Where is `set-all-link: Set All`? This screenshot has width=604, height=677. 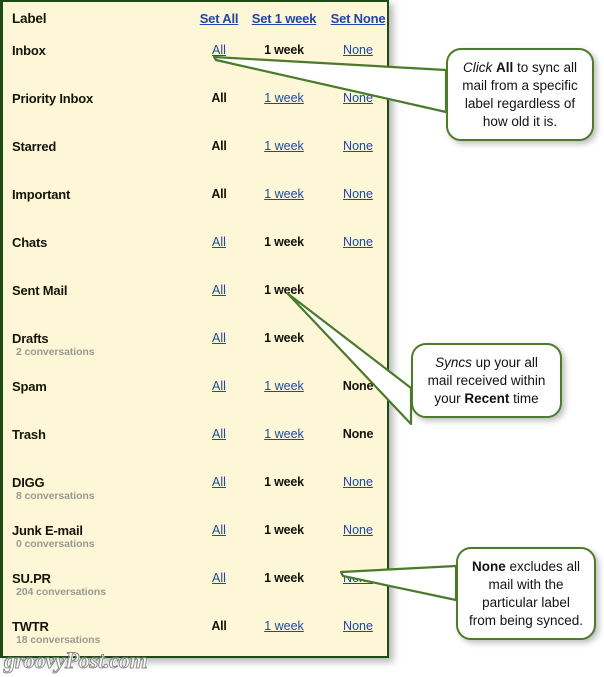 set-all-link: Set All is located at coordinates (219, 18).